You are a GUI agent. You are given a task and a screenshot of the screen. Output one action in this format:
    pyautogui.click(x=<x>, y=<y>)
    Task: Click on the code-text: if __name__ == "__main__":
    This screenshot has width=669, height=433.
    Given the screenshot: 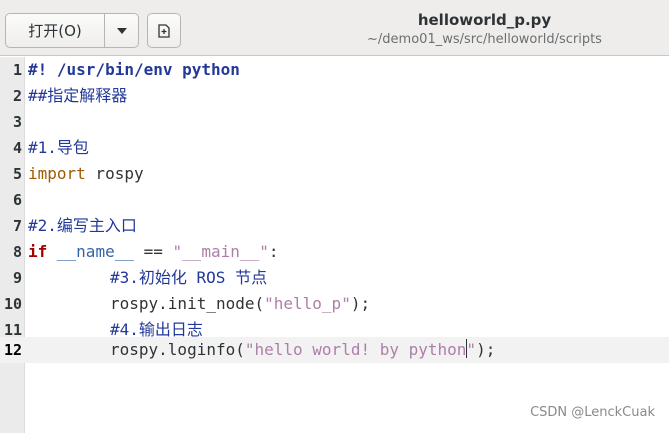 What is the action you would take?
    pyautogui.click(x=153, y=252)
    